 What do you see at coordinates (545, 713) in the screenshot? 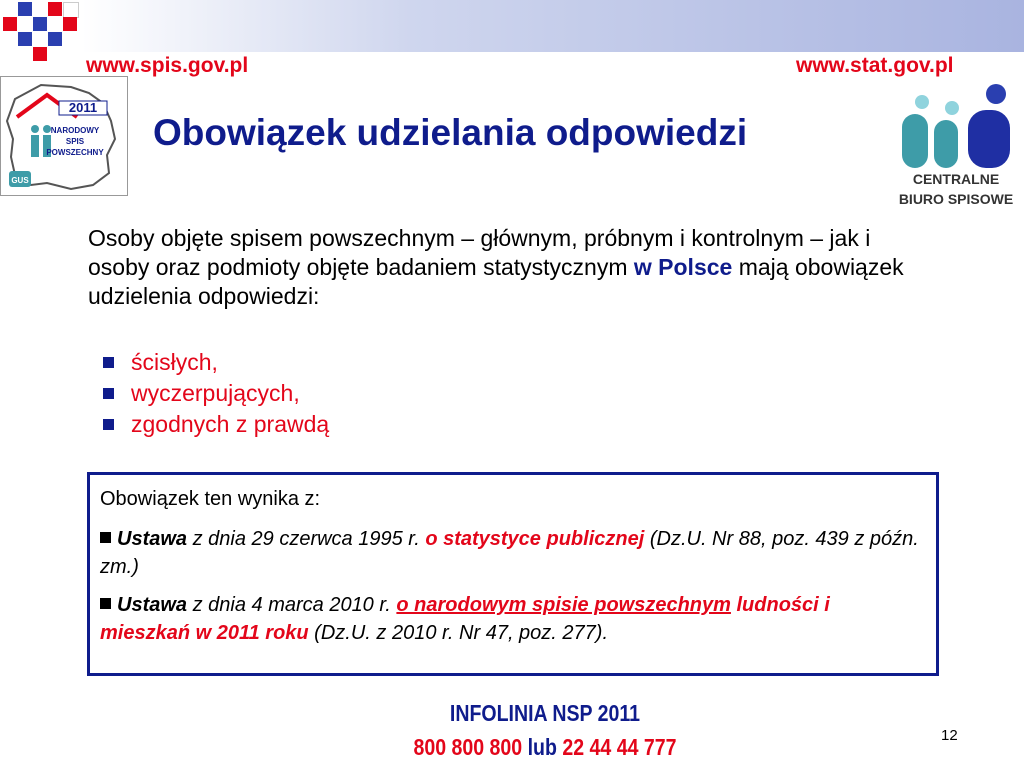
I see `infoline-title: INFOLINIA NSP 2011` at bounding box center [545, 713].